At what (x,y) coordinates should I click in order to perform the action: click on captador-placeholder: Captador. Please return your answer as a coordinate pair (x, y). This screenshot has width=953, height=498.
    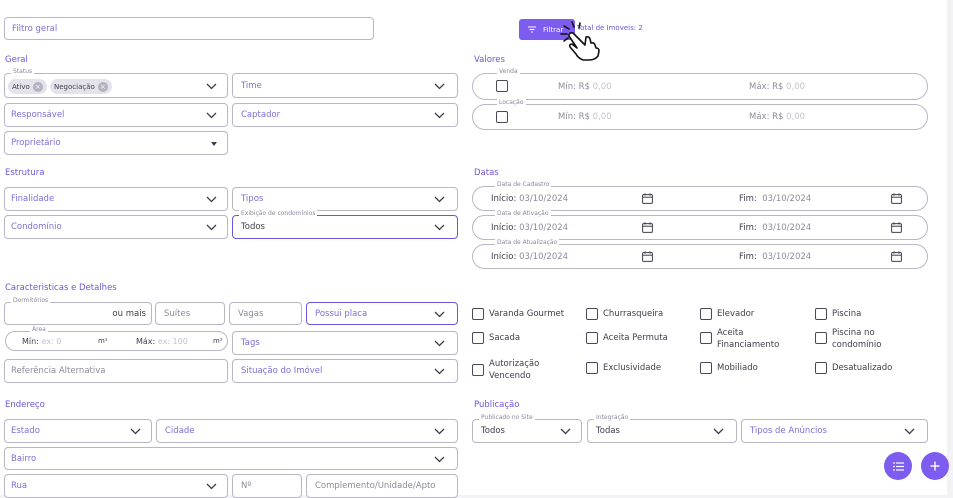
    Looking at the image, I should click on (261, 115).